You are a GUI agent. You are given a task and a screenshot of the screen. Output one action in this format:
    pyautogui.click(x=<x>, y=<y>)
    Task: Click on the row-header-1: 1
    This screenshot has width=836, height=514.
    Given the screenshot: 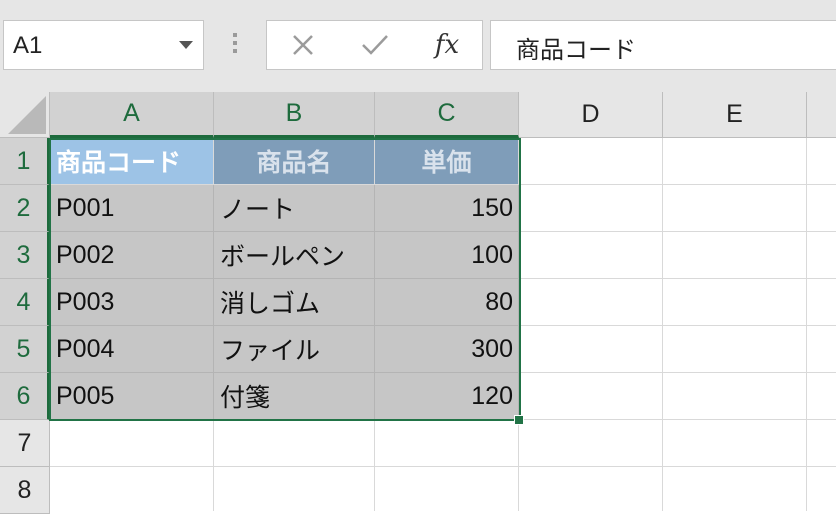 What is the action you would take?
    pyautogui.click(x=25, y=161)
    